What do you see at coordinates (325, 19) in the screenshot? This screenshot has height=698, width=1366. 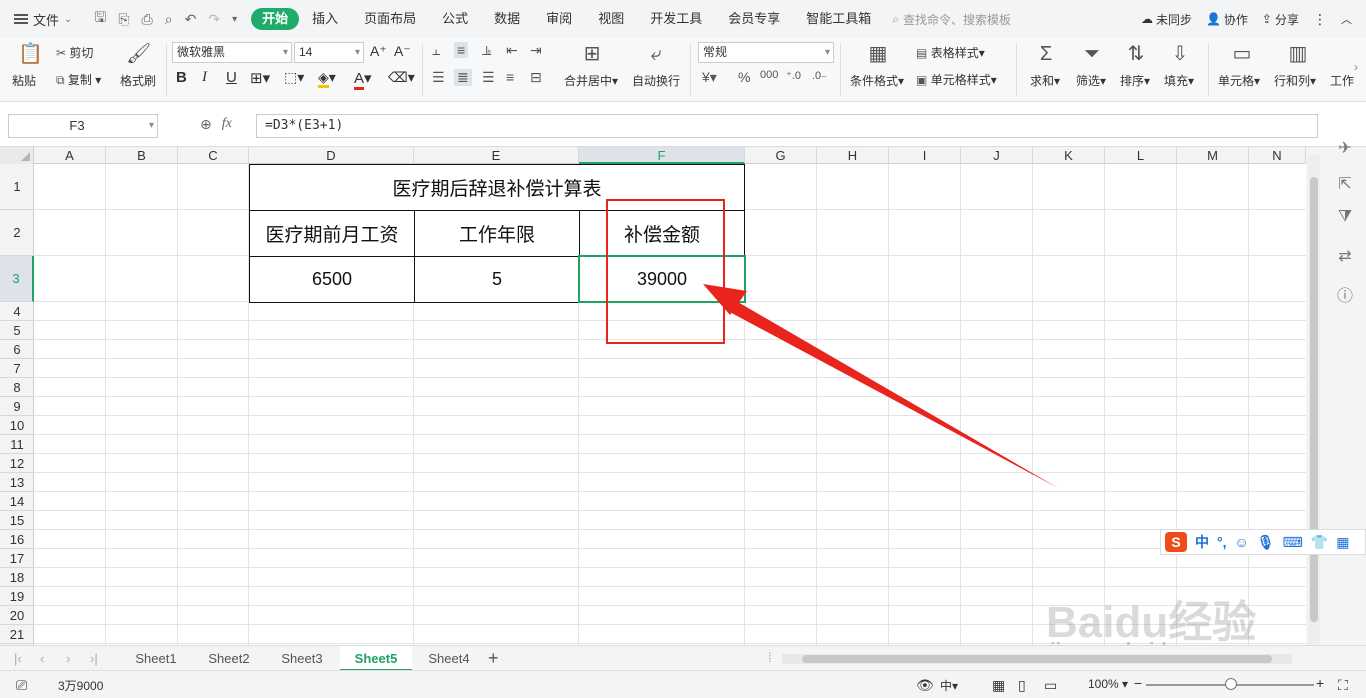 I see `tab-1: 插入` at bounding box center [325, 19].